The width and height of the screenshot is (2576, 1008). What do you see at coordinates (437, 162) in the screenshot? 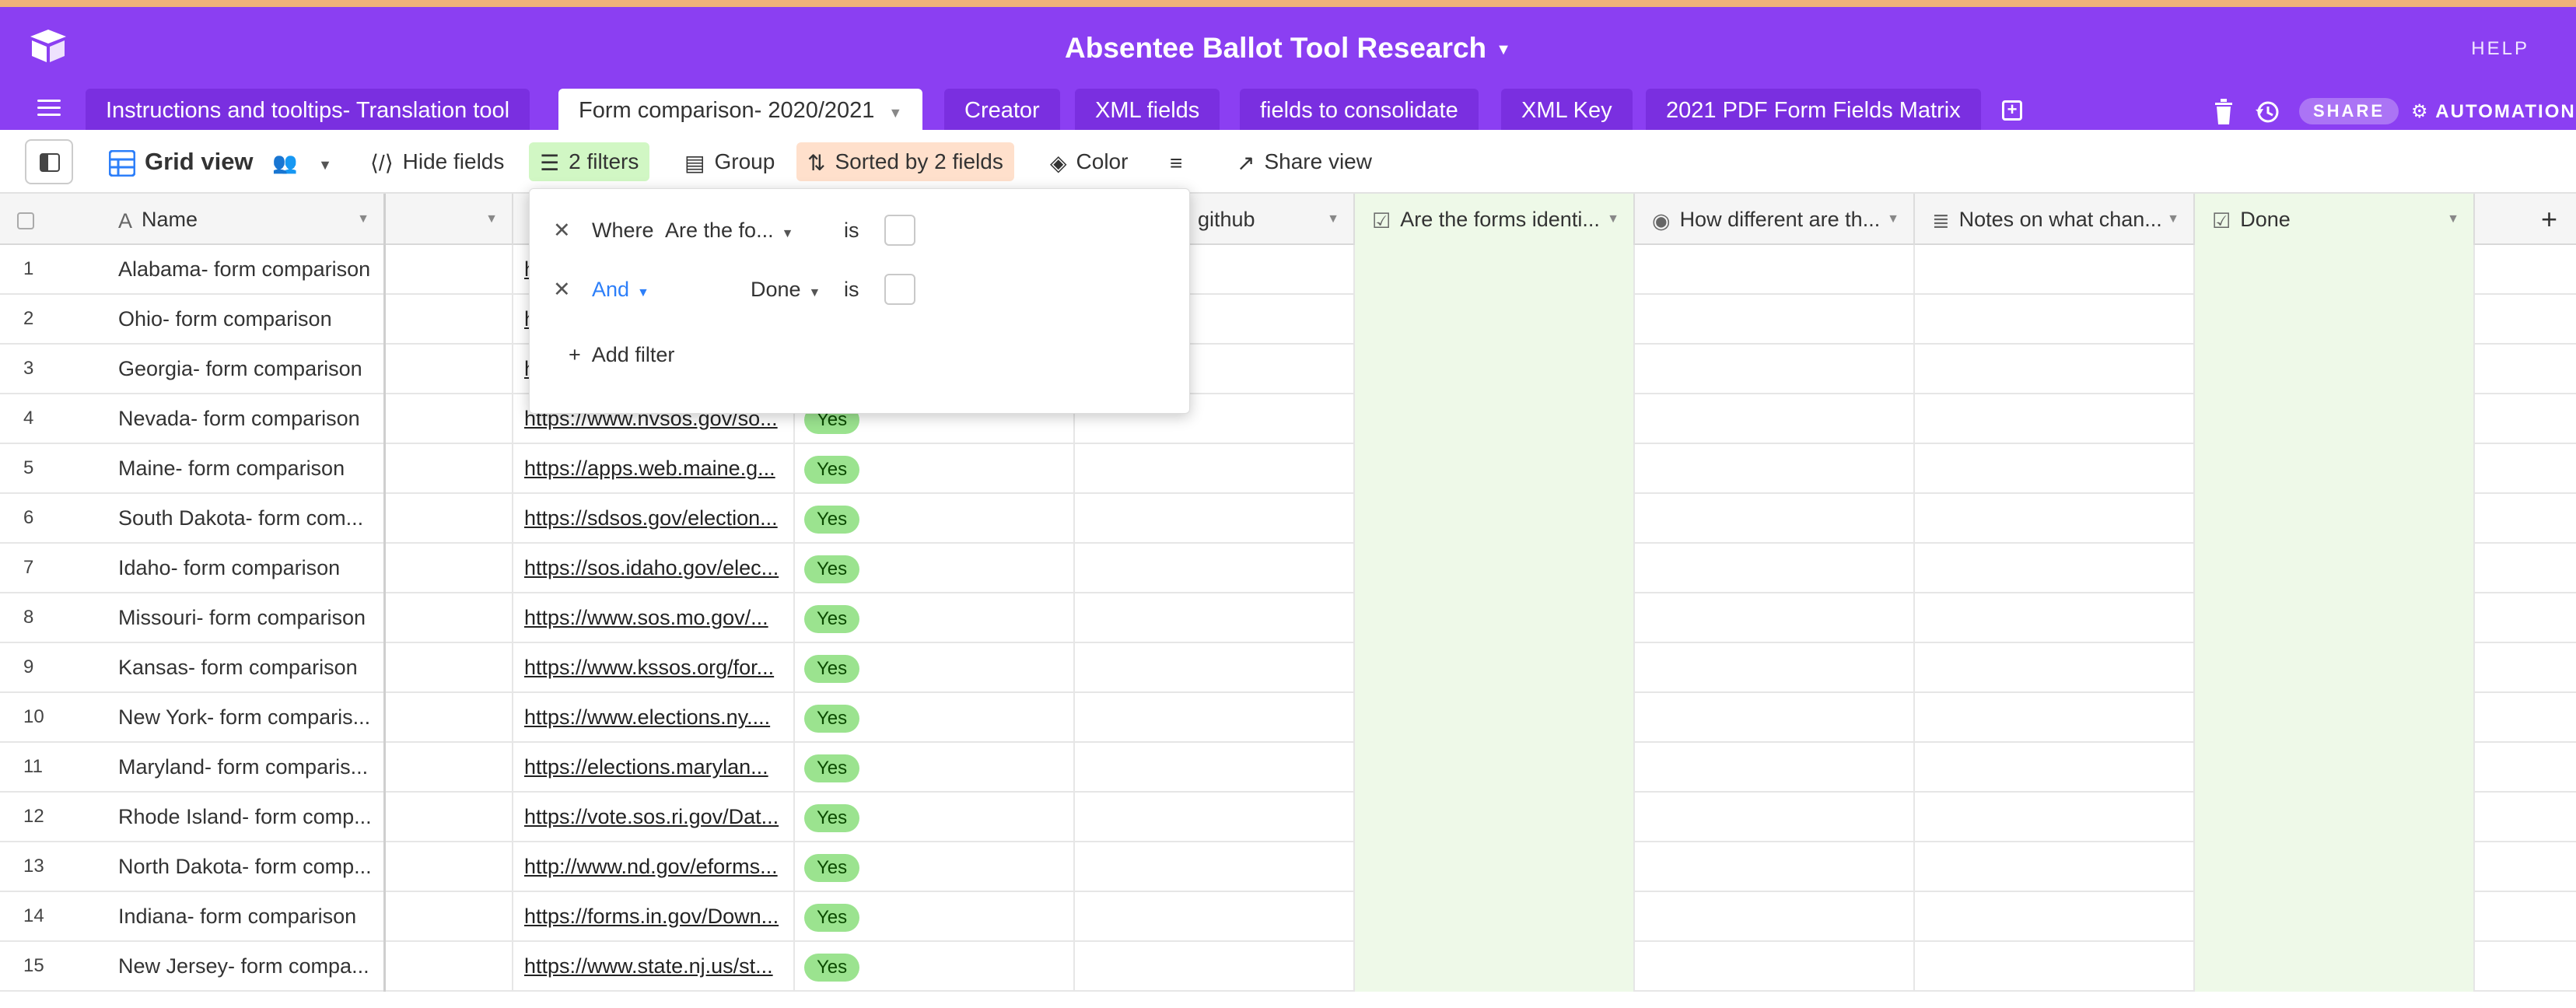
I see `hide-fields-button: ⟨/⟩ Hide fields` at bounding box center [437, 162].